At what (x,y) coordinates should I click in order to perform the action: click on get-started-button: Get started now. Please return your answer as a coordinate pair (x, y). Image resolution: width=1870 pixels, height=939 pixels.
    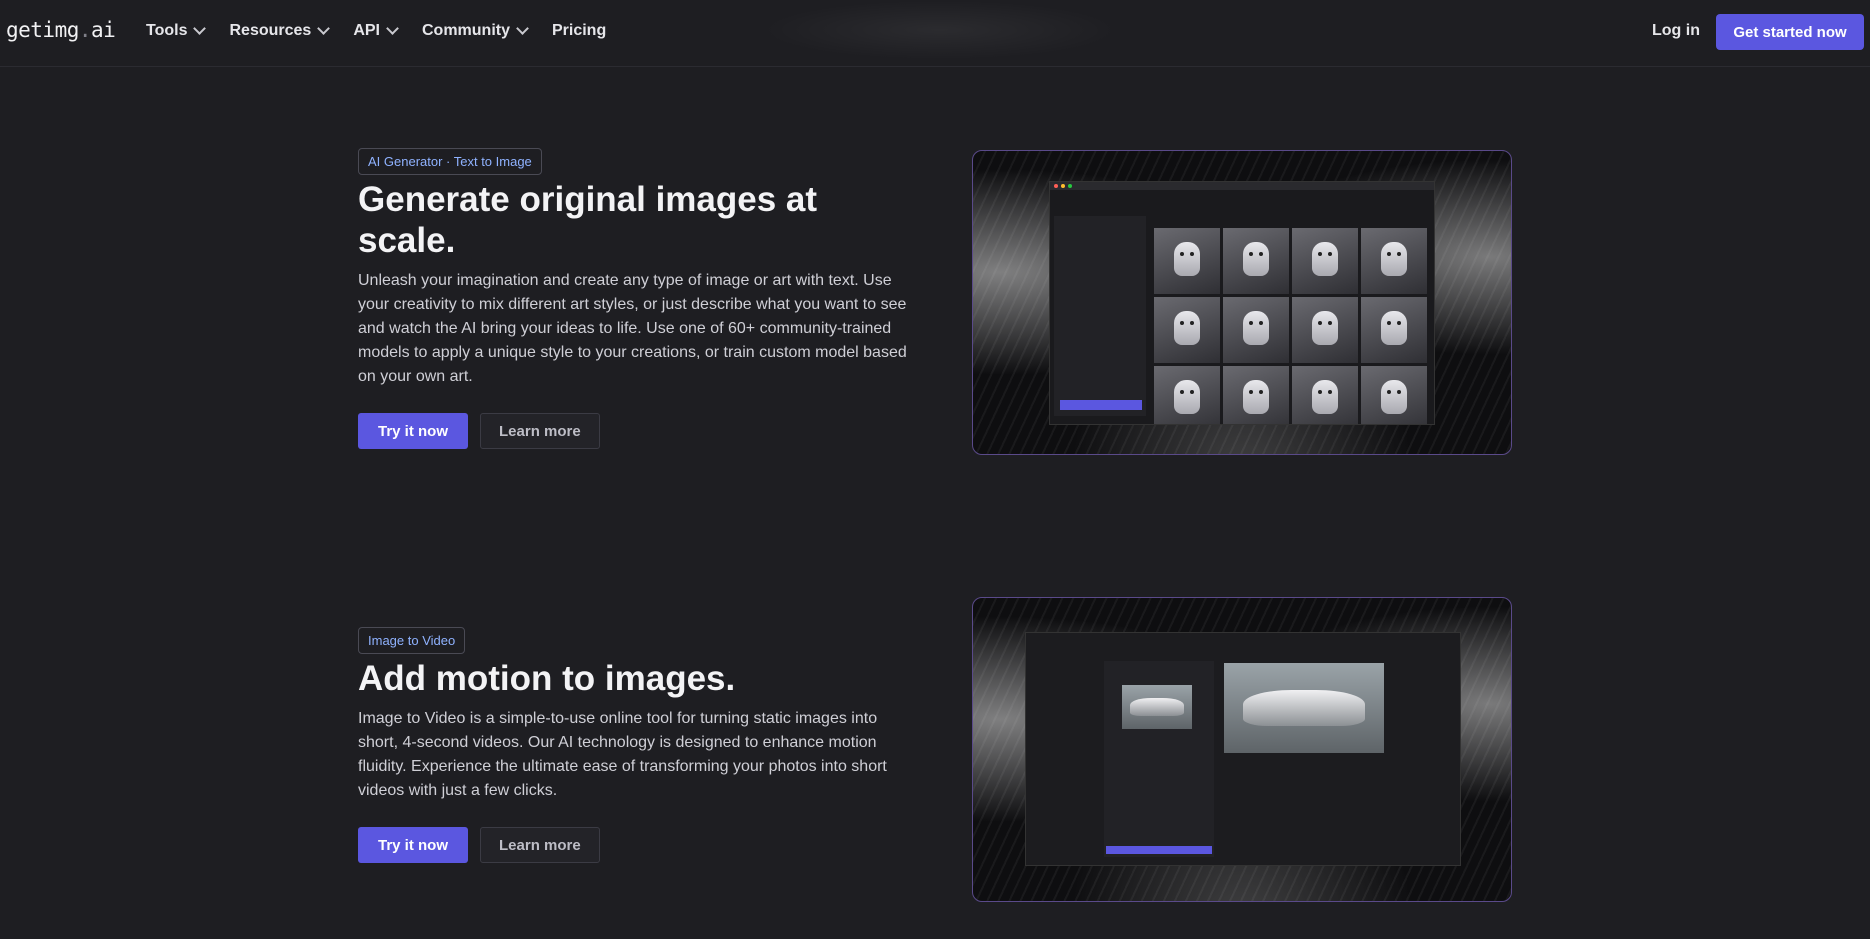
    Looking at the image, I should click on (1790, 32).